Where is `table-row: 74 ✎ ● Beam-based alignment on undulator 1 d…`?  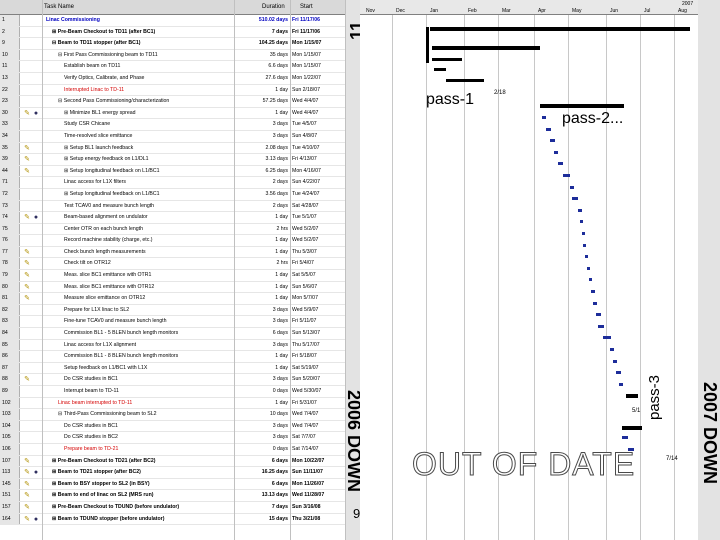 table-row: 74 ✎ ● Beam-based alignment on undulator 1 d… is located at coordinates (173, 218).